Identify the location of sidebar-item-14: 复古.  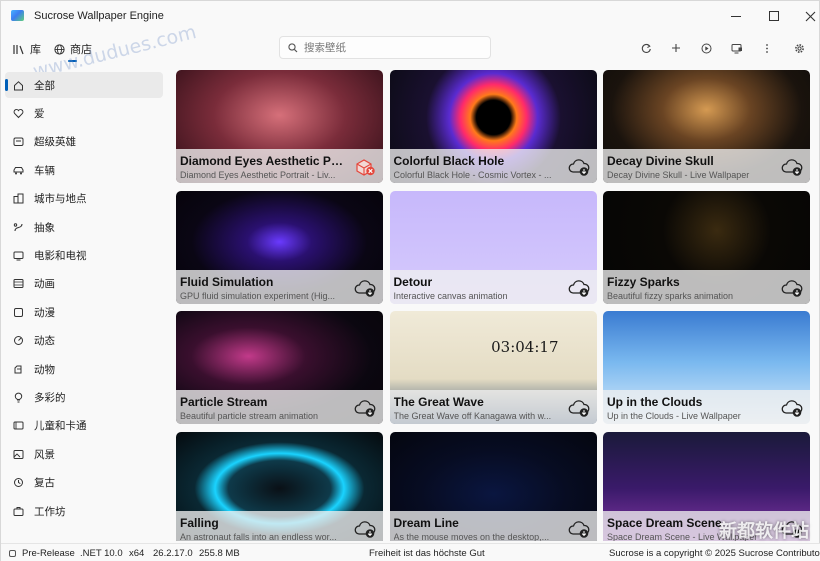
(84, 483).